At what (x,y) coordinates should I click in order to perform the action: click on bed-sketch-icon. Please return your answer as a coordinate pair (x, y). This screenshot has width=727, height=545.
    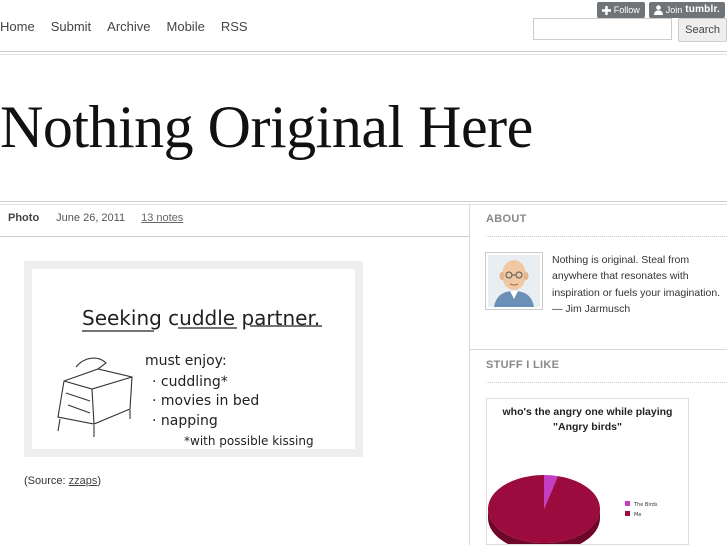
    Looking at the image, I should click on (95, 397).